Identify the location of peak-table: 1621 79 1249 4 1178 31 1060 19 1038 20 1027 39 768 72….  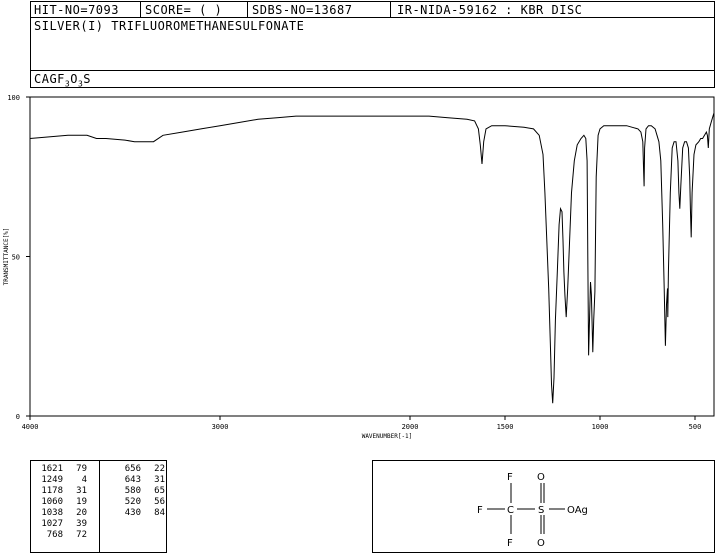
(98, 506).